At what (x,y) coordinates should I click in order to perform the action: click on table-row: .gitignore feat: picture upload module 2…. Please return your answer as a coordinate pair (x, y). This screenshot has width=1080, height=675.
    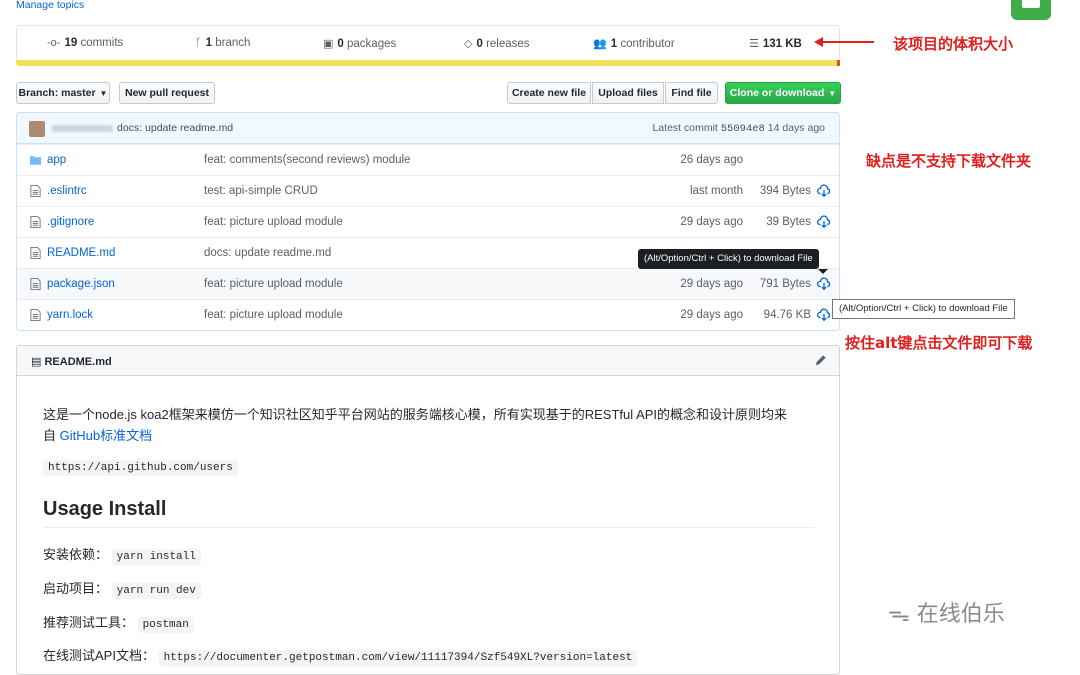
    Looking at the image, I should click on (428, 221).